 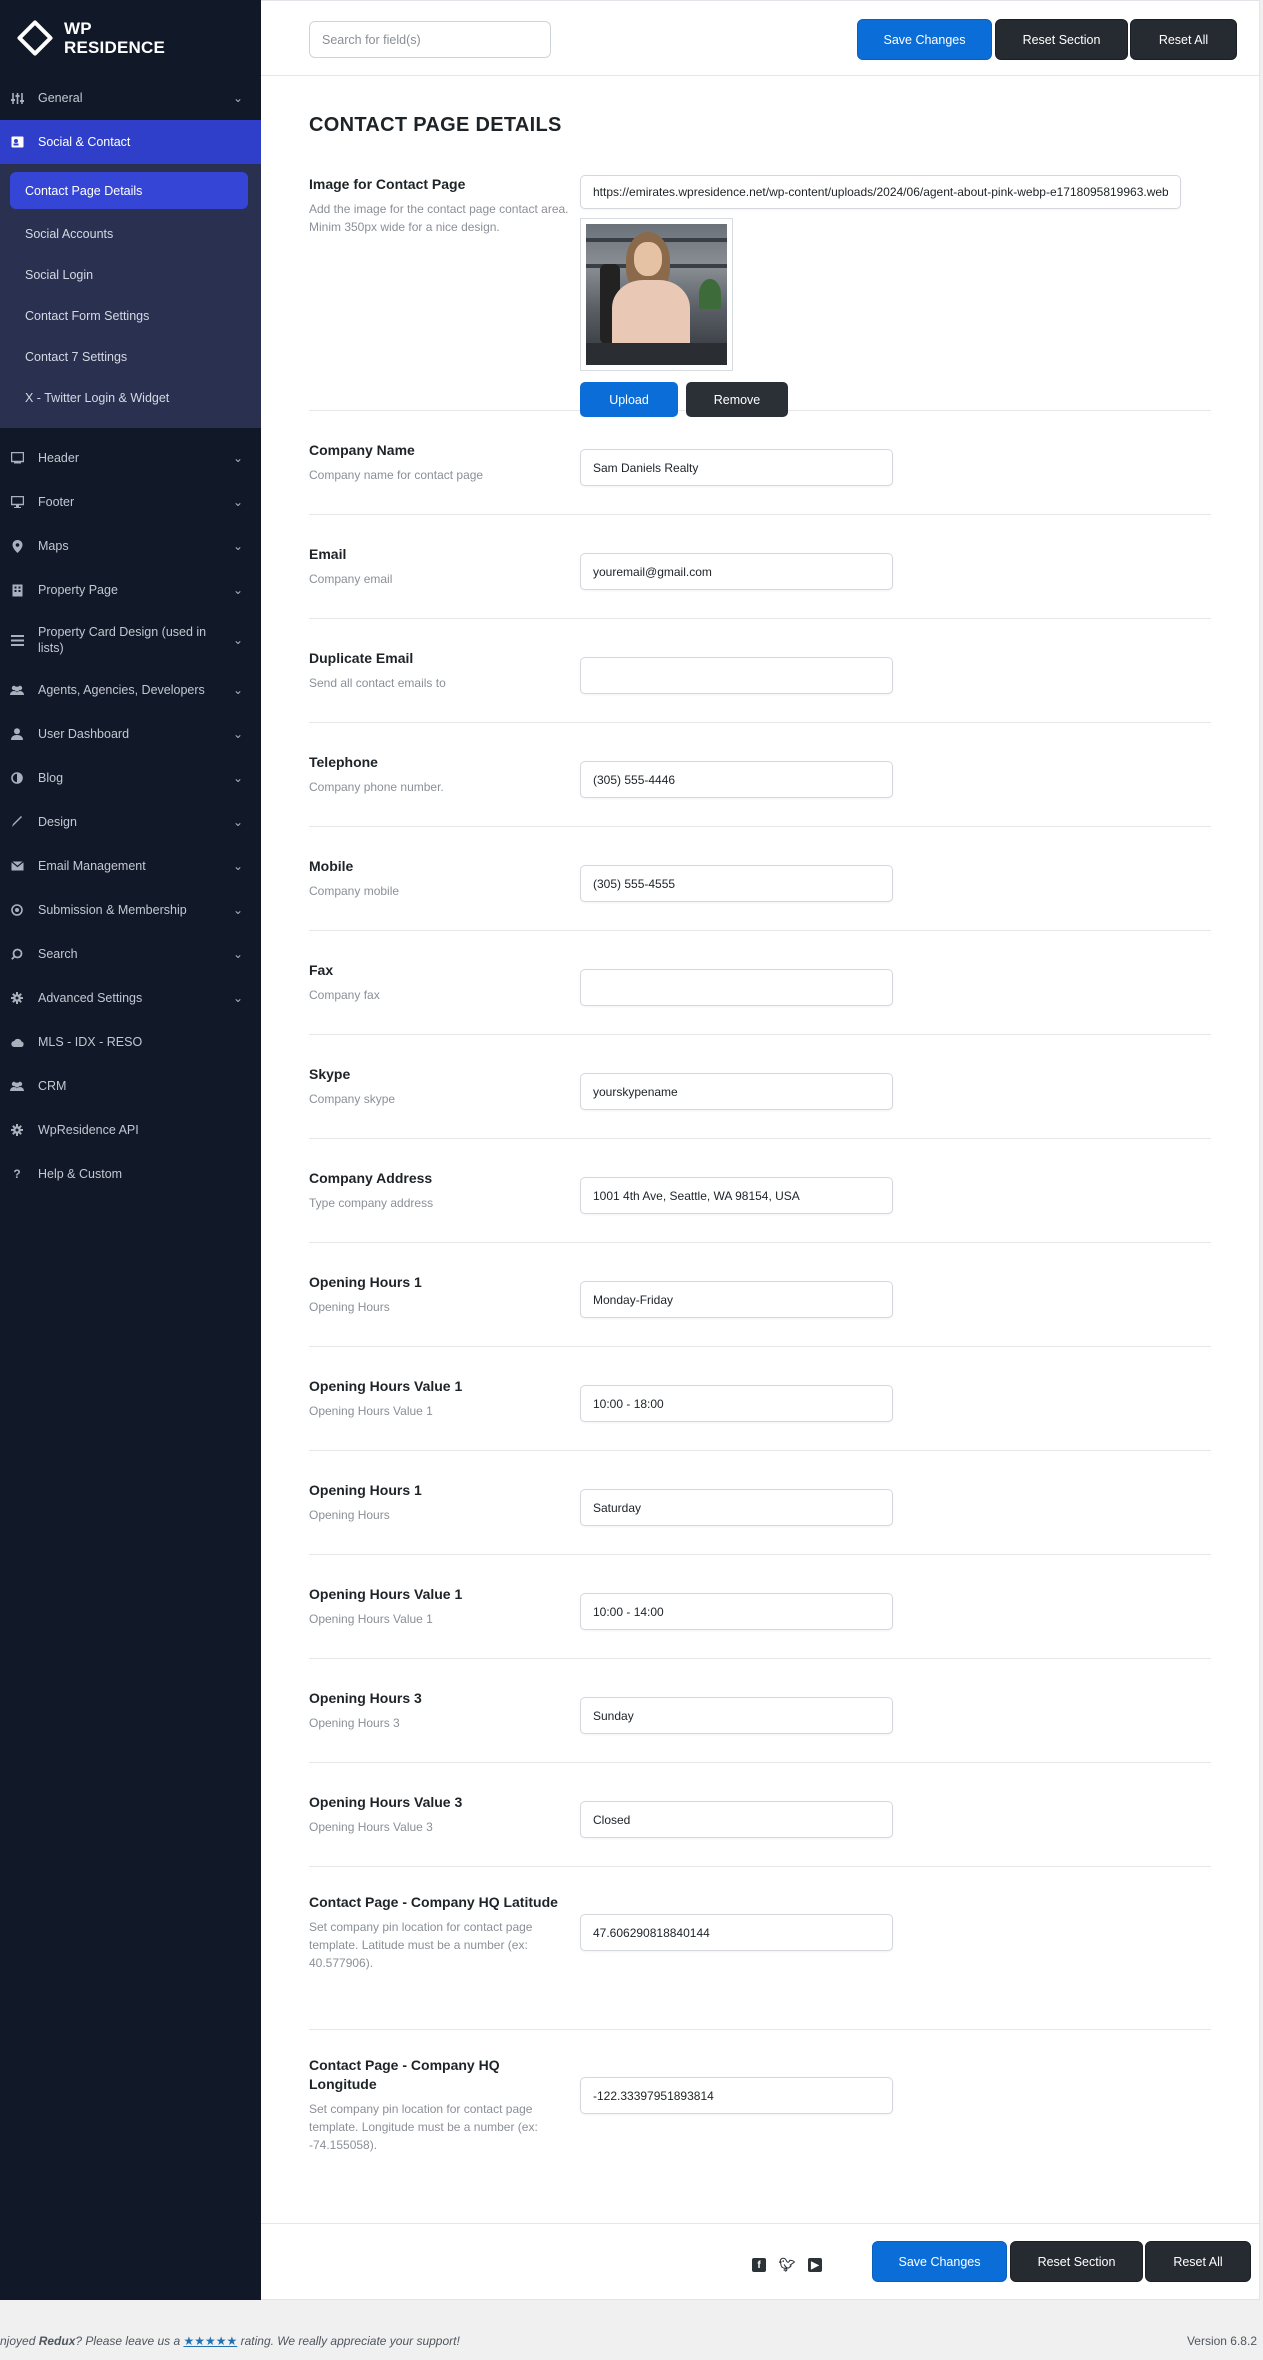 I want to click on sidebar-subitem-contact-7-settings: Contact 7 Settings, so click(x=130, y=356).